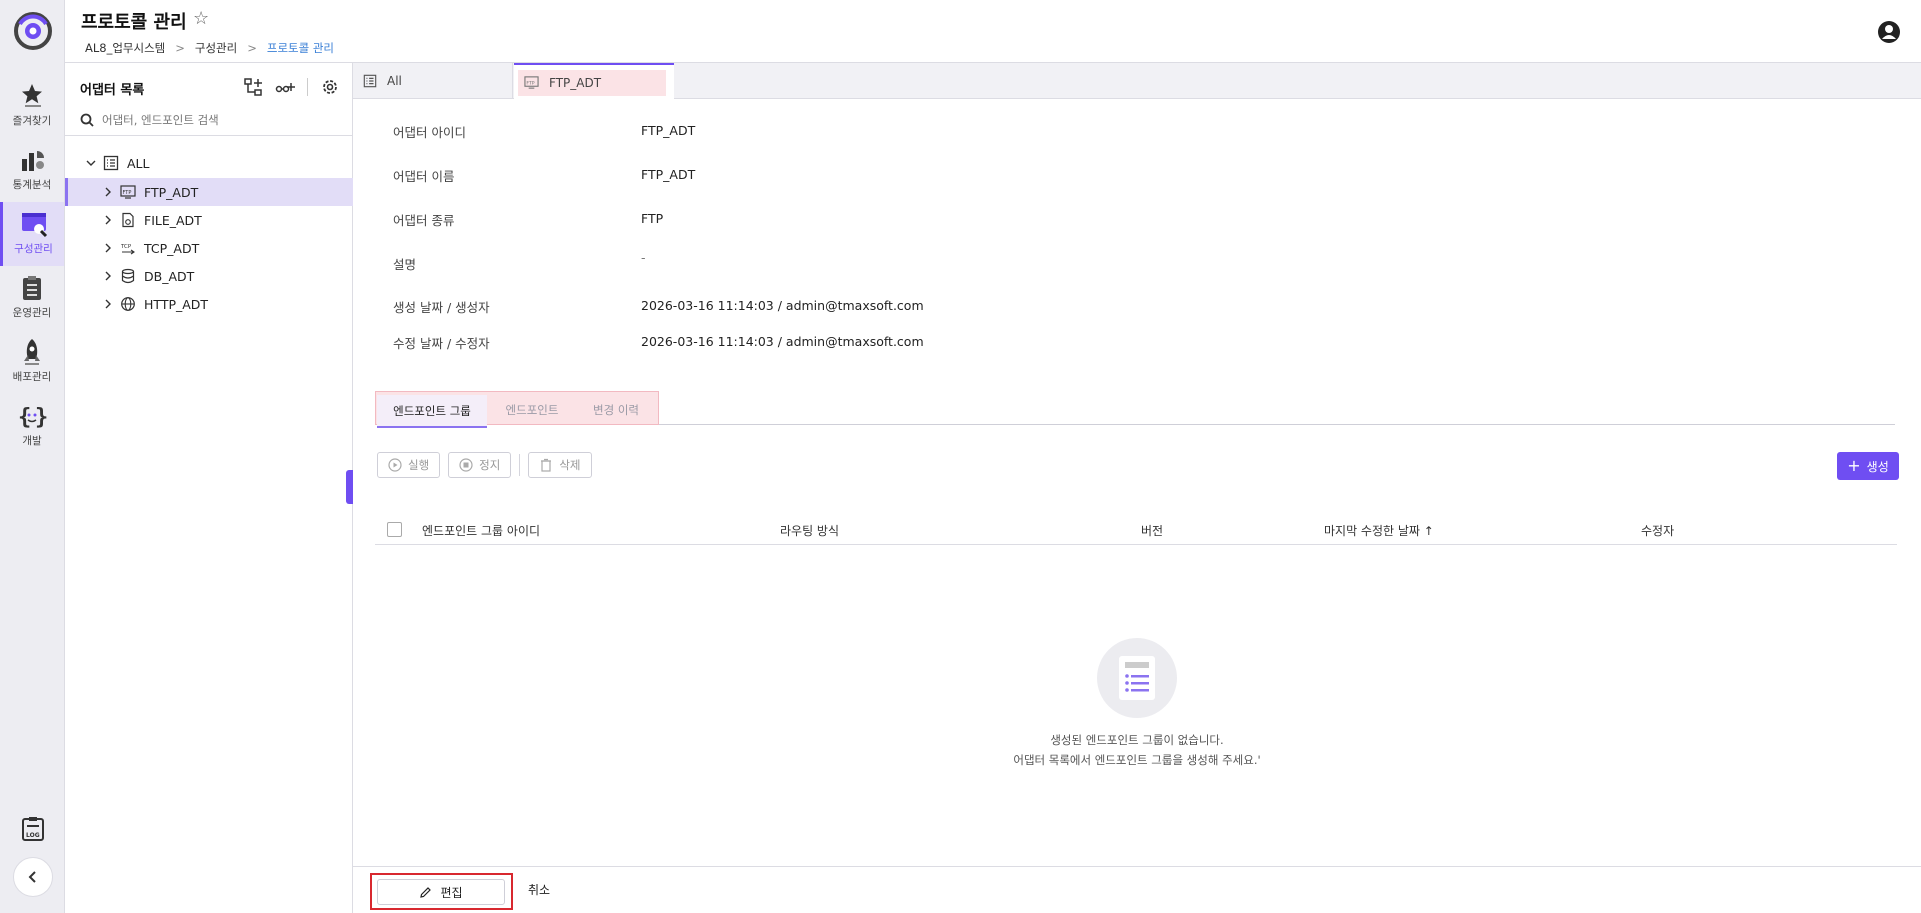 Image resolution: width=1921 pixels, height=913 pixels. What do you see at coordinates (128, 276) in the screenshot?
I see `database-icon` at bounding box center [128, 276].